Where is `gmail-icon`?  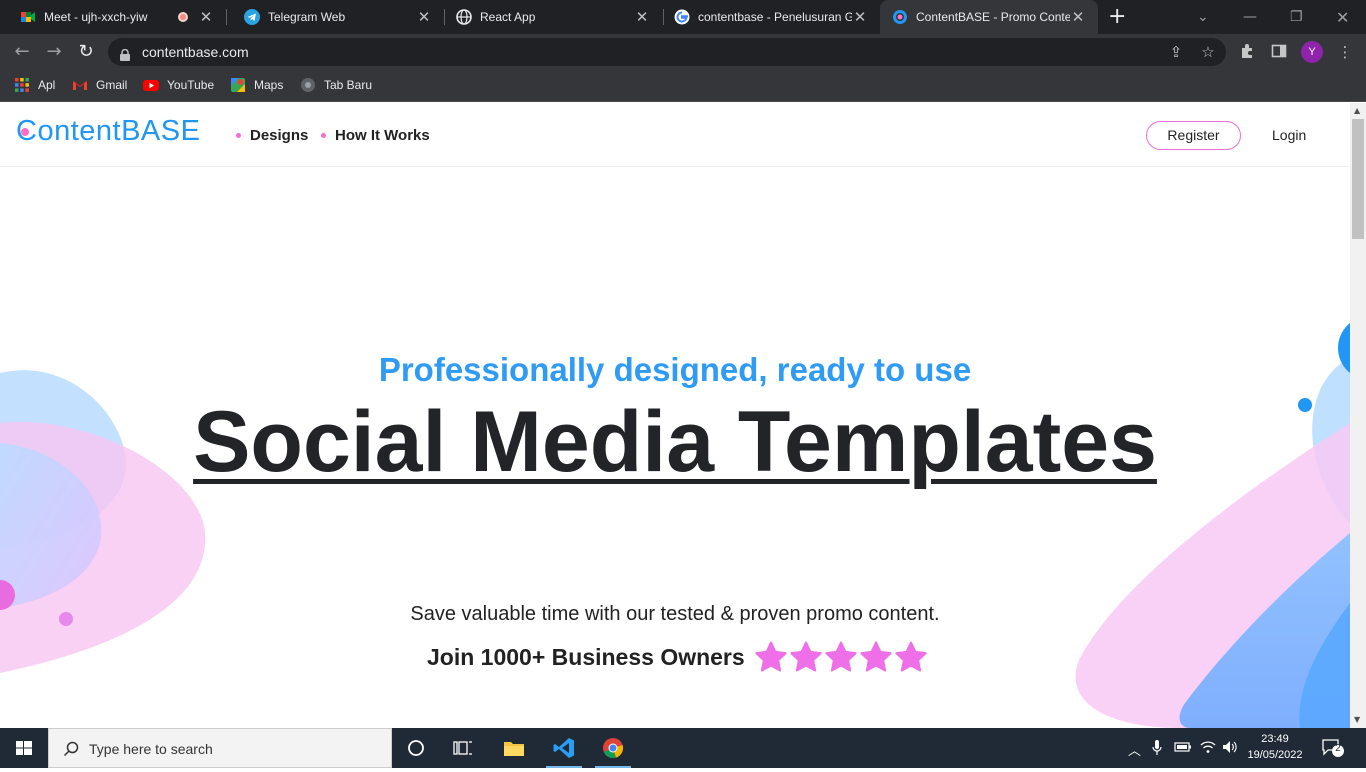 gmail-icon is located at coordinates (80, 85).